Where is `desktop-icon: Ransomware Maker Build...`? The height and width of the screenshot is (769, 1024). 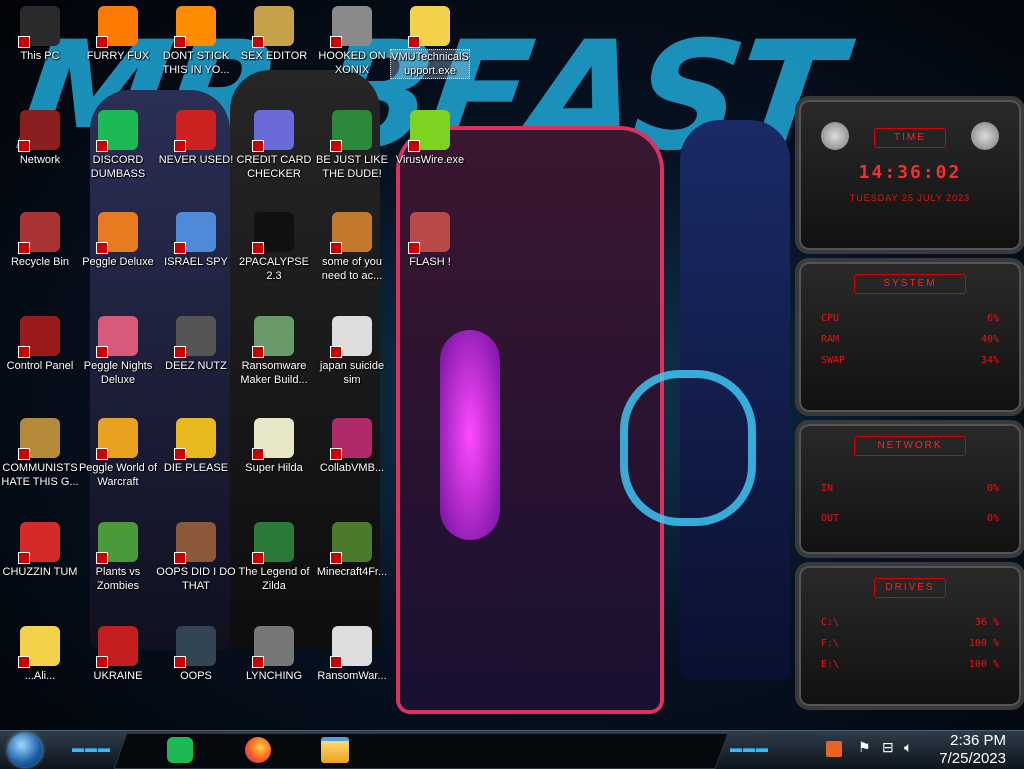 desktop-icon: Ransomware Maker Build... is located at coordinates (274, 351).